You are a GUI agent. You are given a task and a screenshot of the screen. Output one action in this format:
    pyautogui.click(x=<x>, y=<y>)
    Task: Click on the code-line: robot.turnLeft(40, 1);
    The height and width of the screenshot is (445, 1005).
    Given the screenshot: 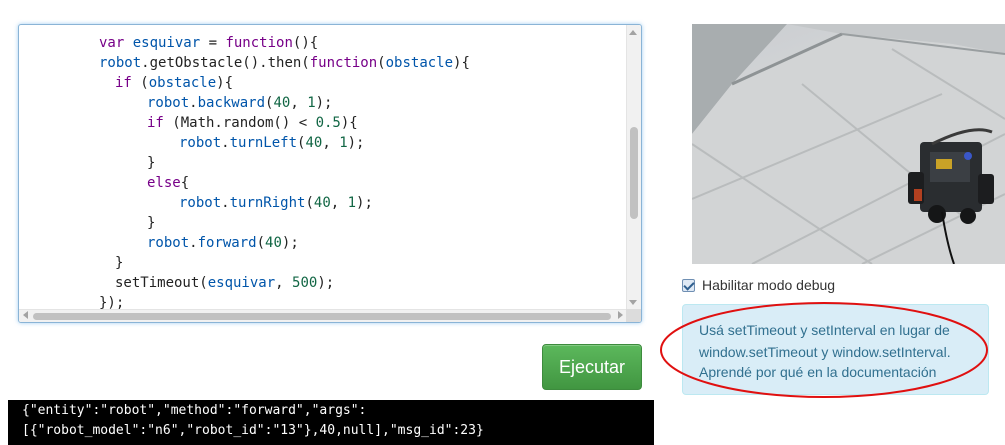 What is the action you would take?
    pyautogui.click(x=271, y=143)
    